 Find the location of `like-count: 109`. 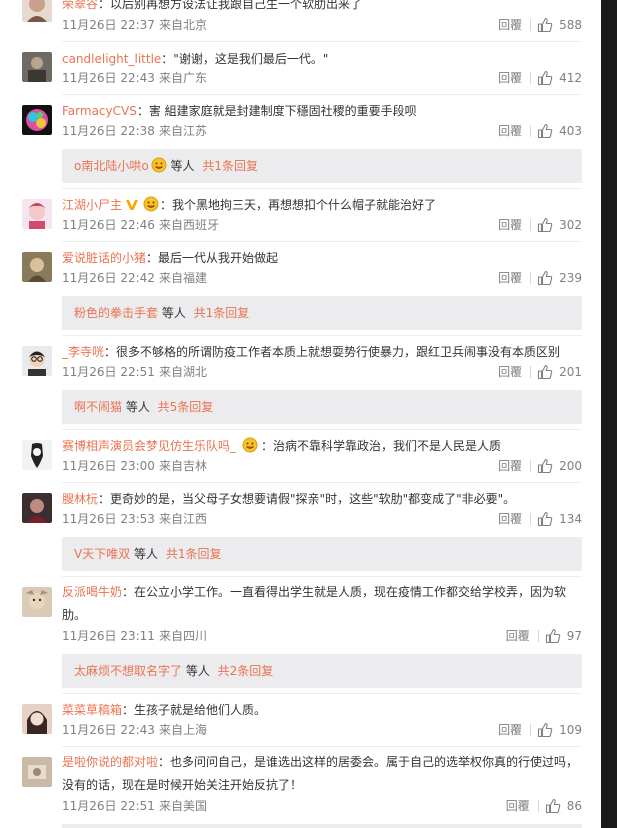

like-count: 109 is located at coordinates (570, 730).